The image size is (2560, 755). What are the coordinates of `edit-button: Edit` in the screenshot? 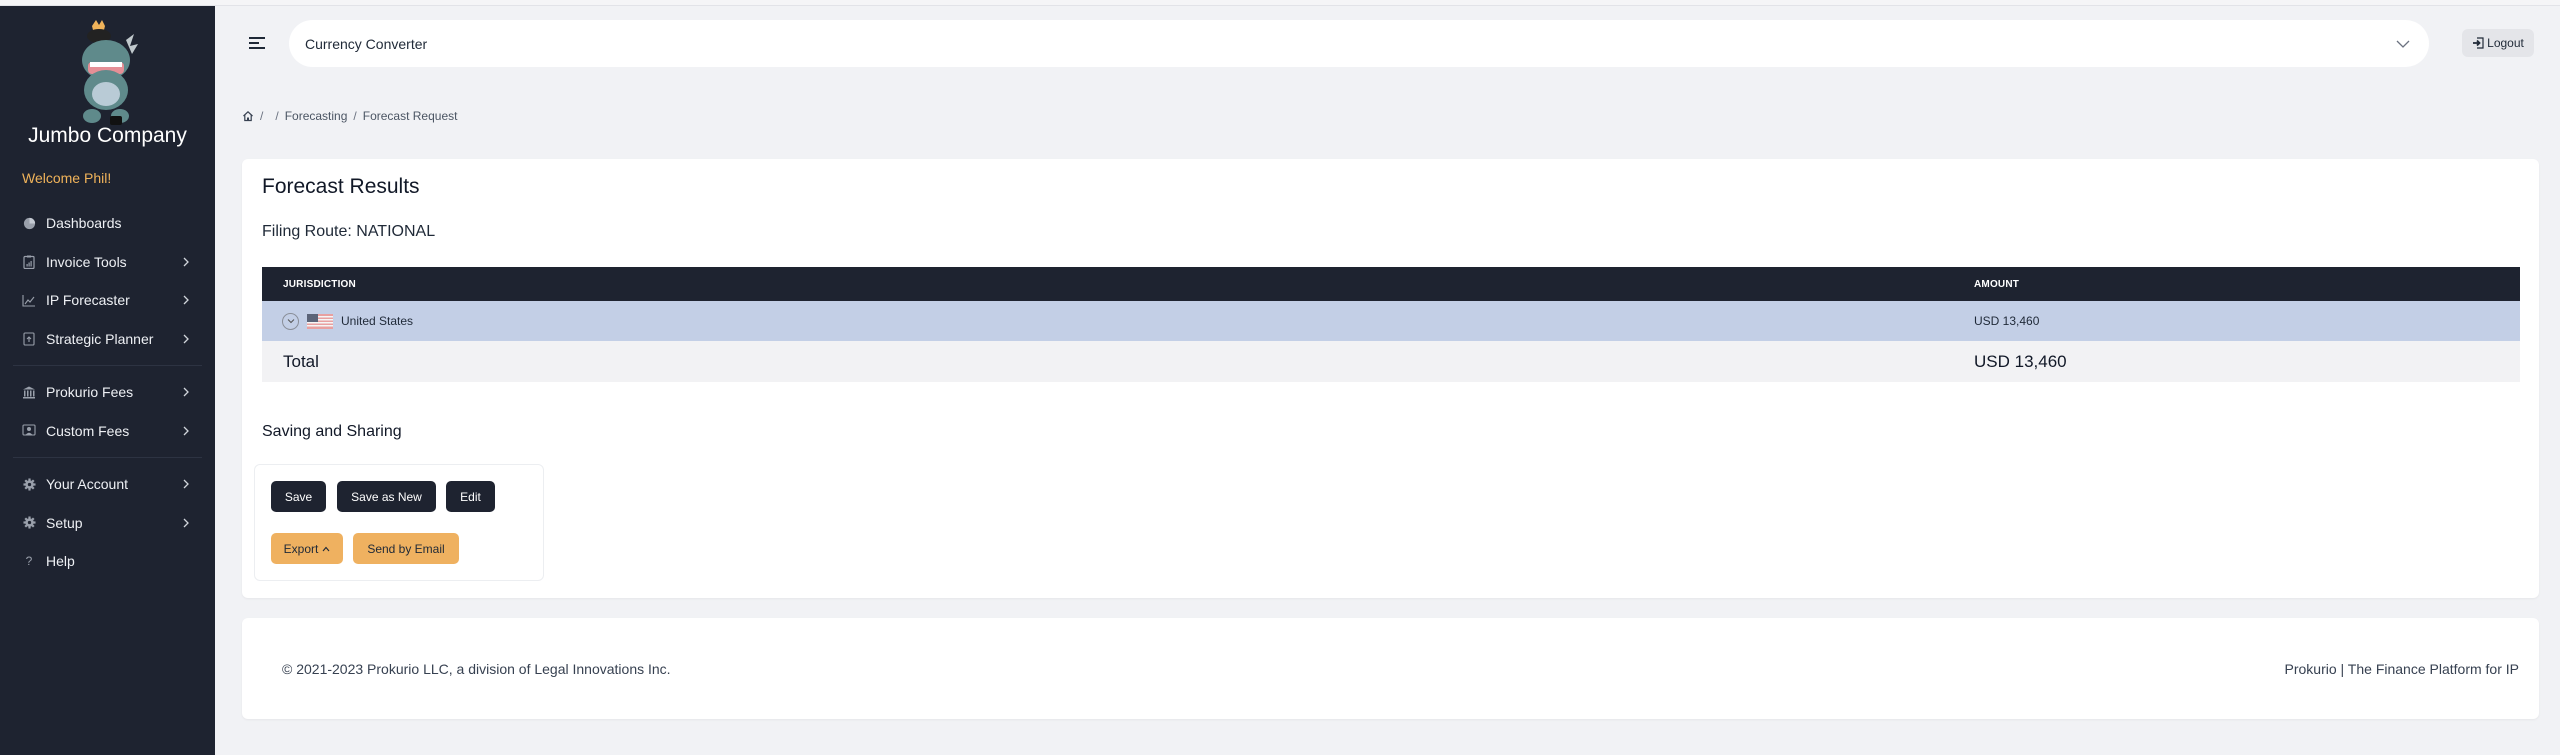 It's located at (470, 496).